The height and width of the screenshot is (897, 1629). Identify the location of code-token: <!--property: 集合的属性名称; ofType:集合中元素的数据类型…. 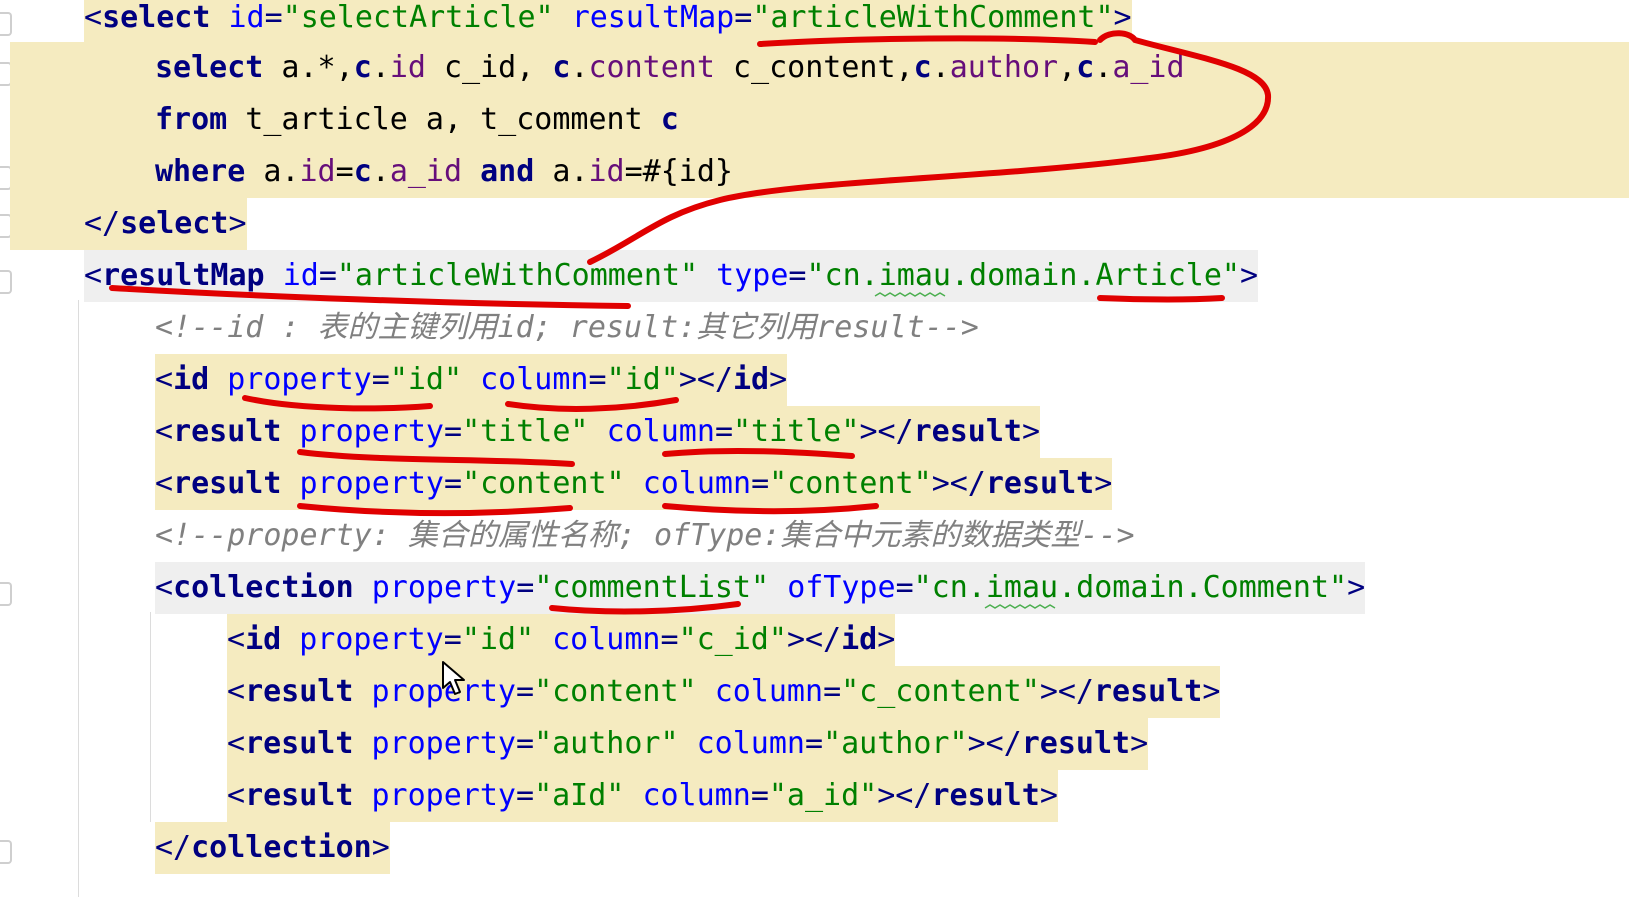
(645, 535).